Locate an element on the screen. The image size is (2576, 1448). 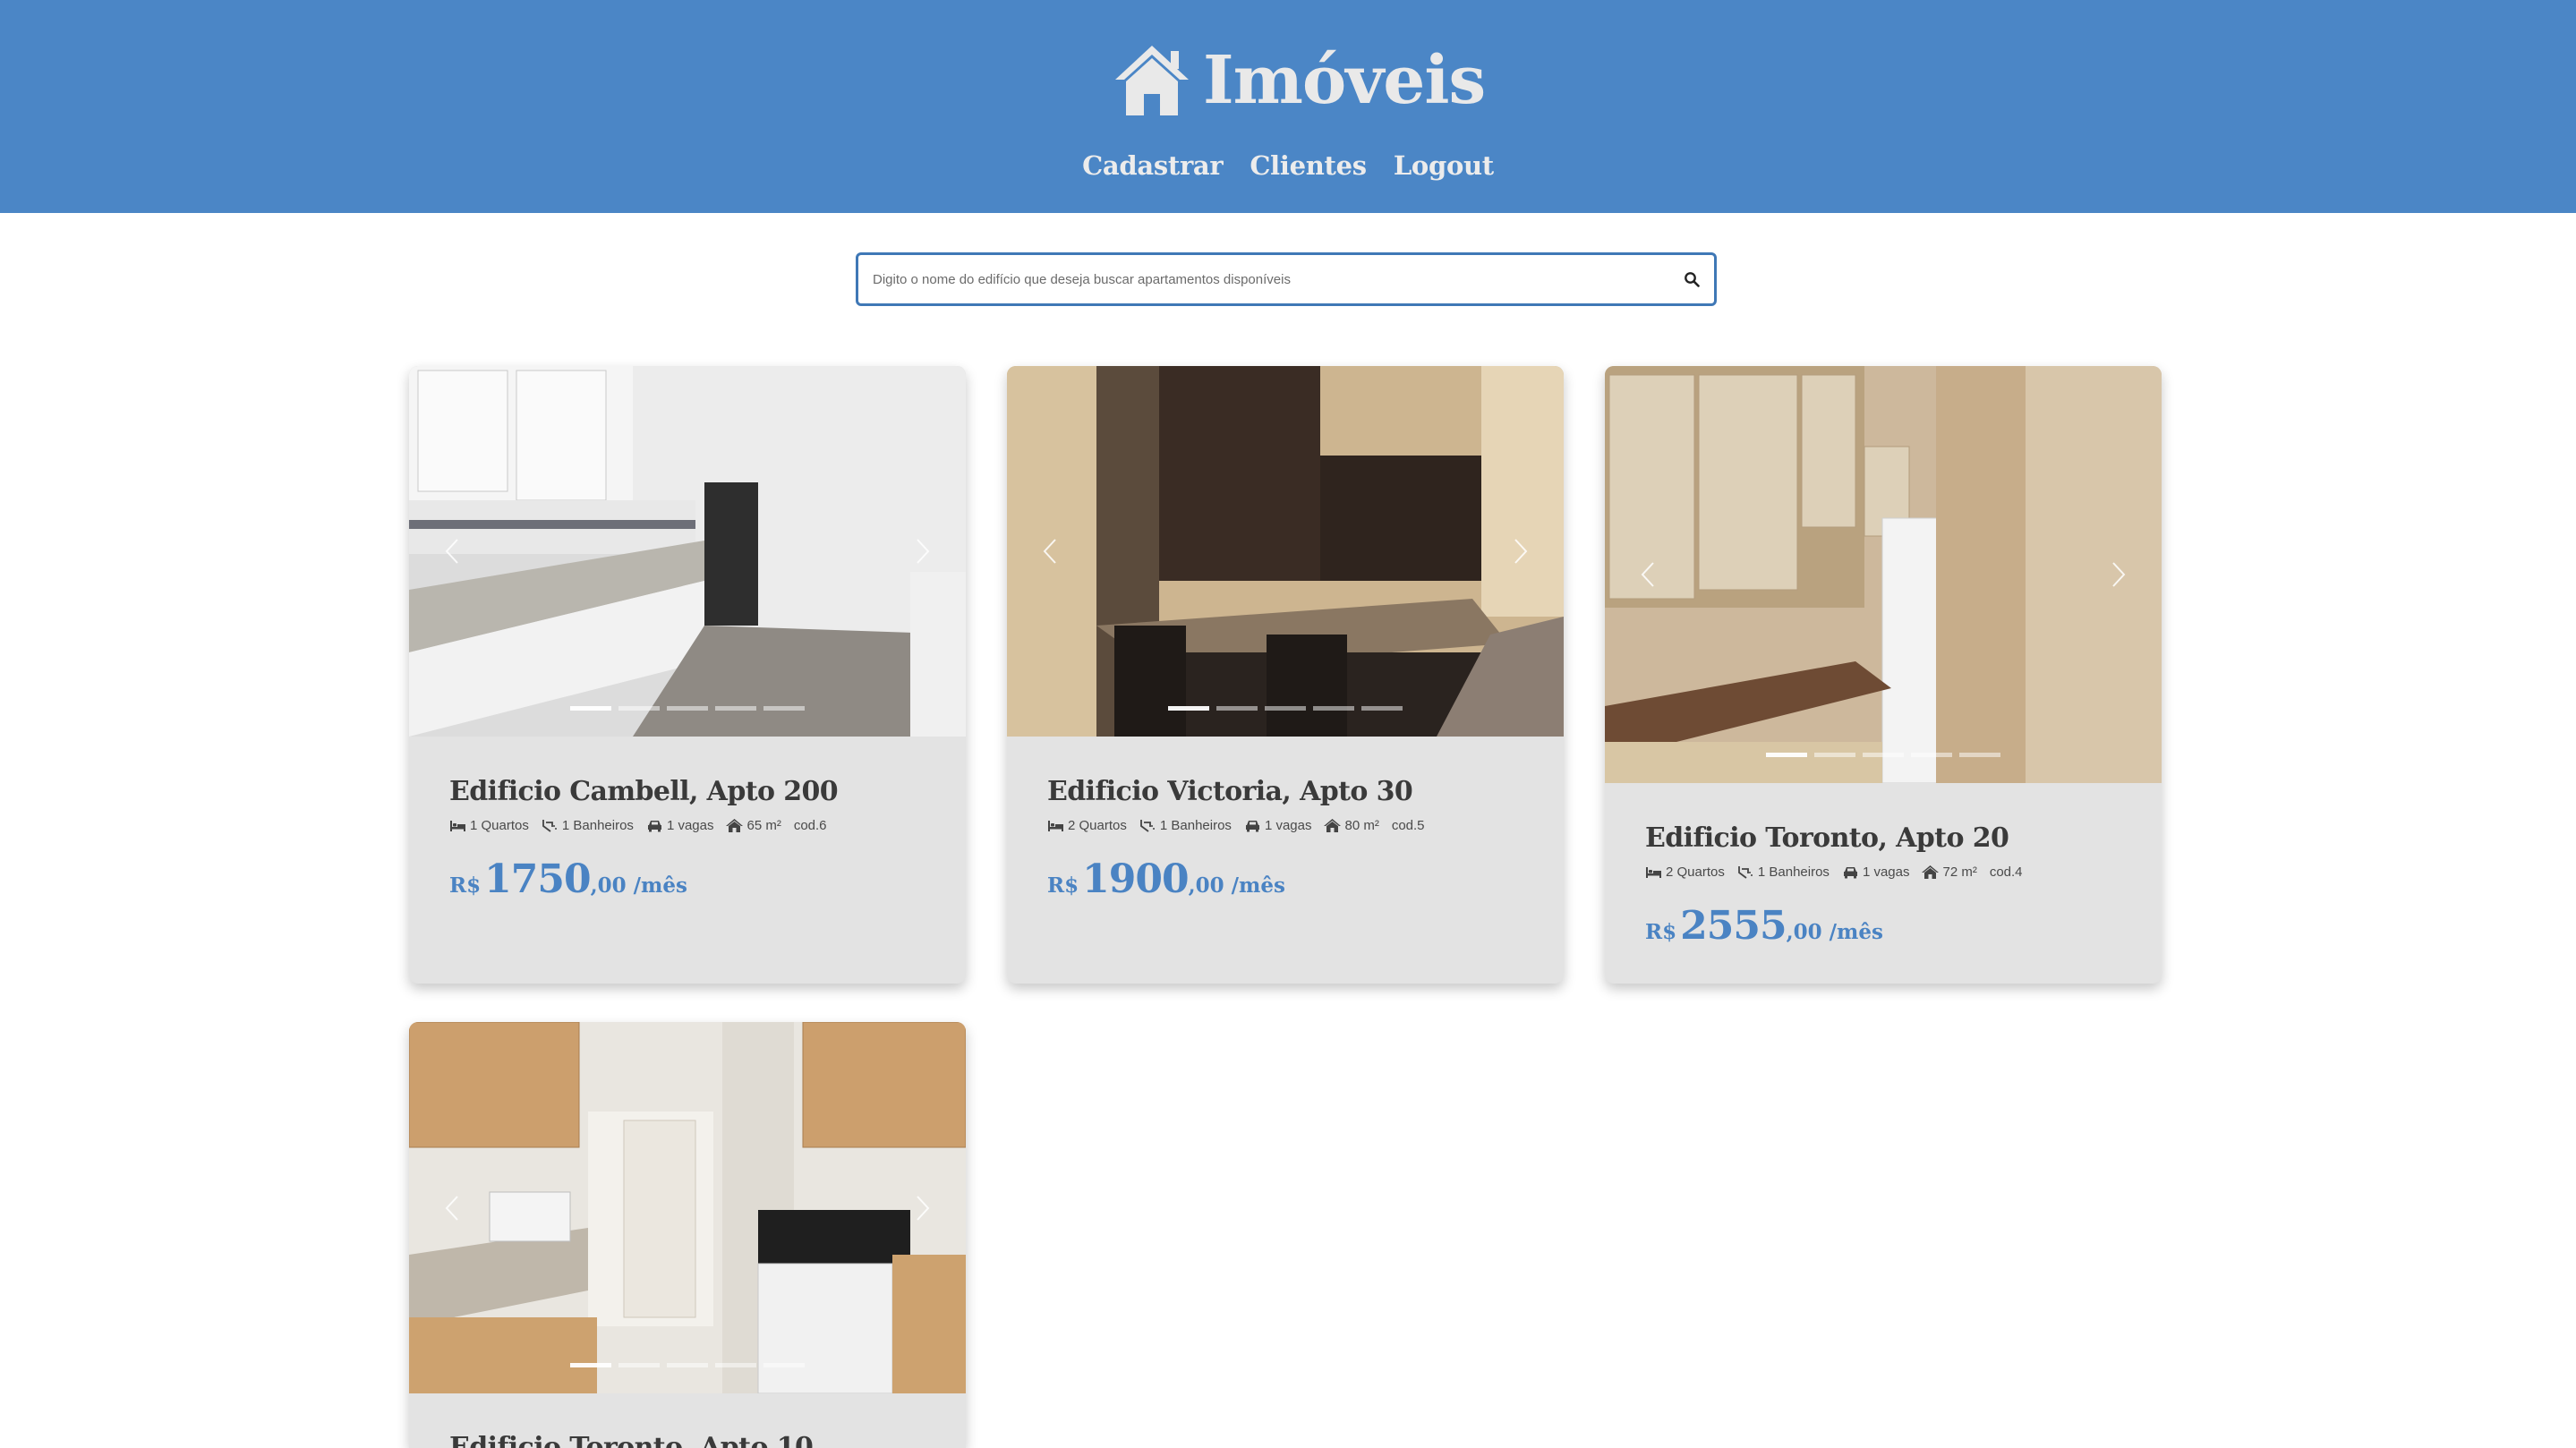
nav-logout-link: Logout is located at coordinates (1444, 165).